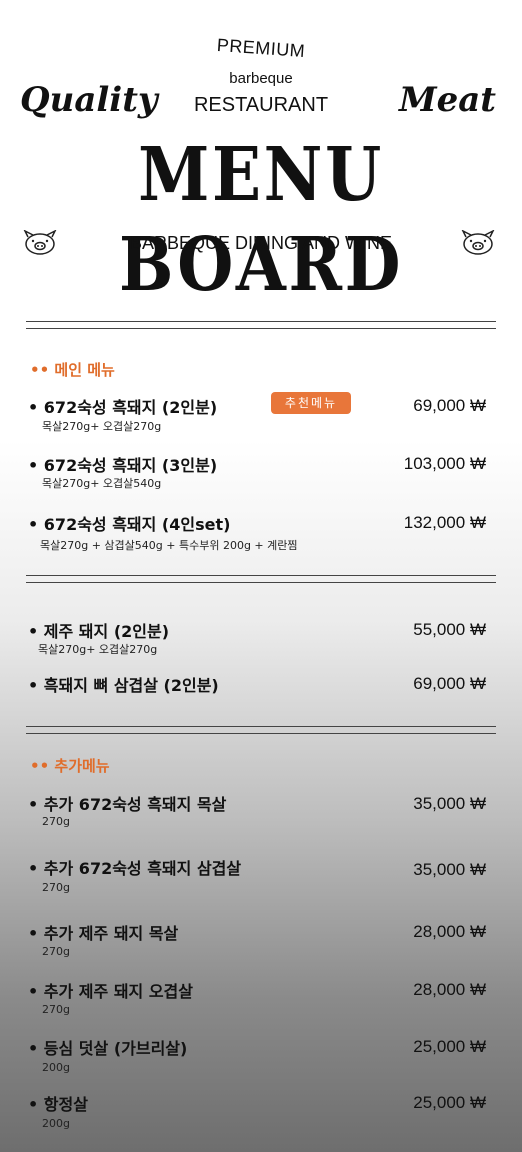 This screenshot has width=522, height=1152. What do you see at coordinates (444, 463) in the screenshot?
I see `menu-item-price: 103,000 ₩` at bounding box center [444, 463].